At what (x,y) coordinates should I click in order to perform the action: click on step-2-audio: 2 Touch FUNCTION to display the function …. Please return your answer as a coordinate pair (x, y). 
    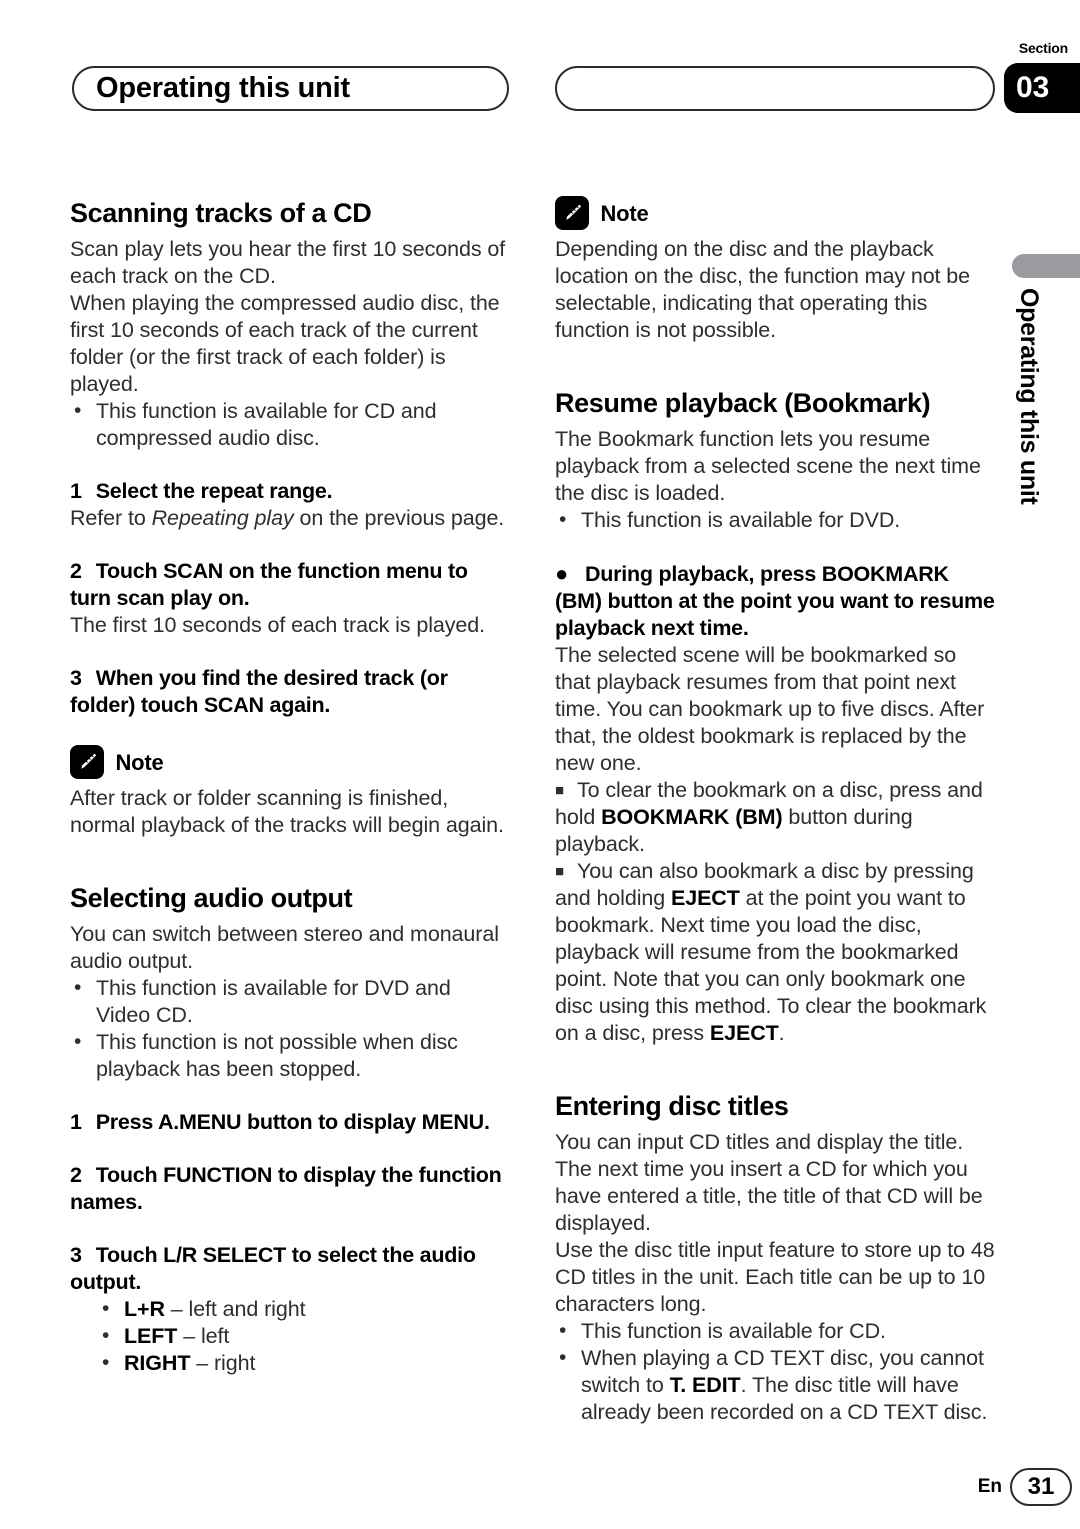
    Looking at the image, I should click on (290, 1189).